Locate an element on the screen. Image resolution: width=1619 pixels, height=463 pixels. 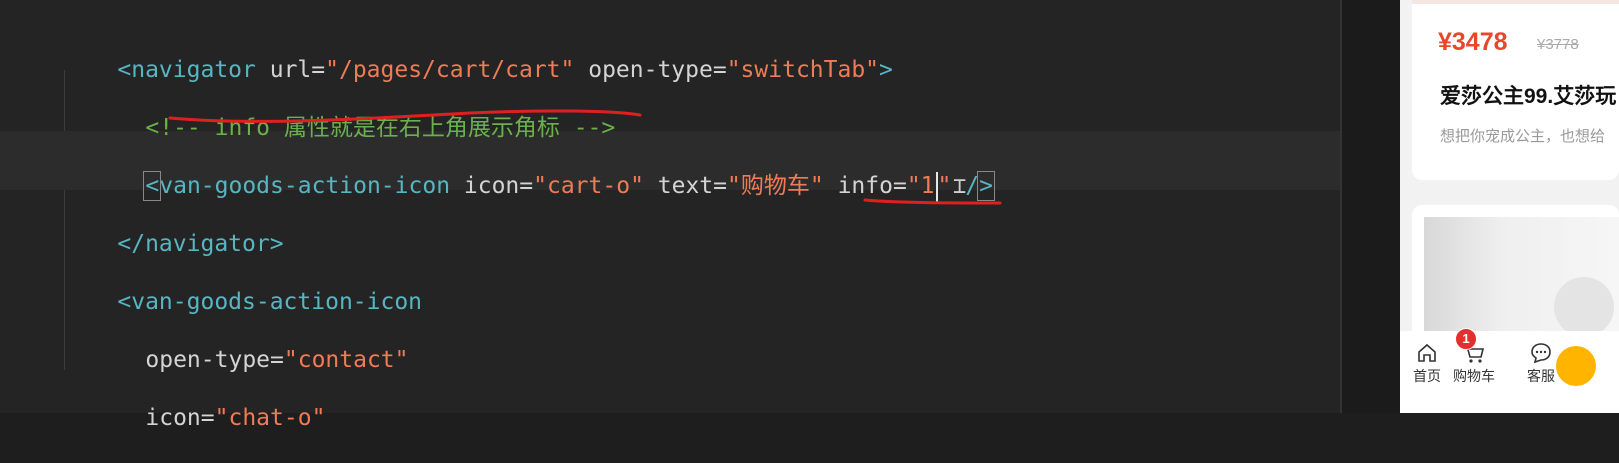
attr-text: text= is located at coordinates (685, 186).